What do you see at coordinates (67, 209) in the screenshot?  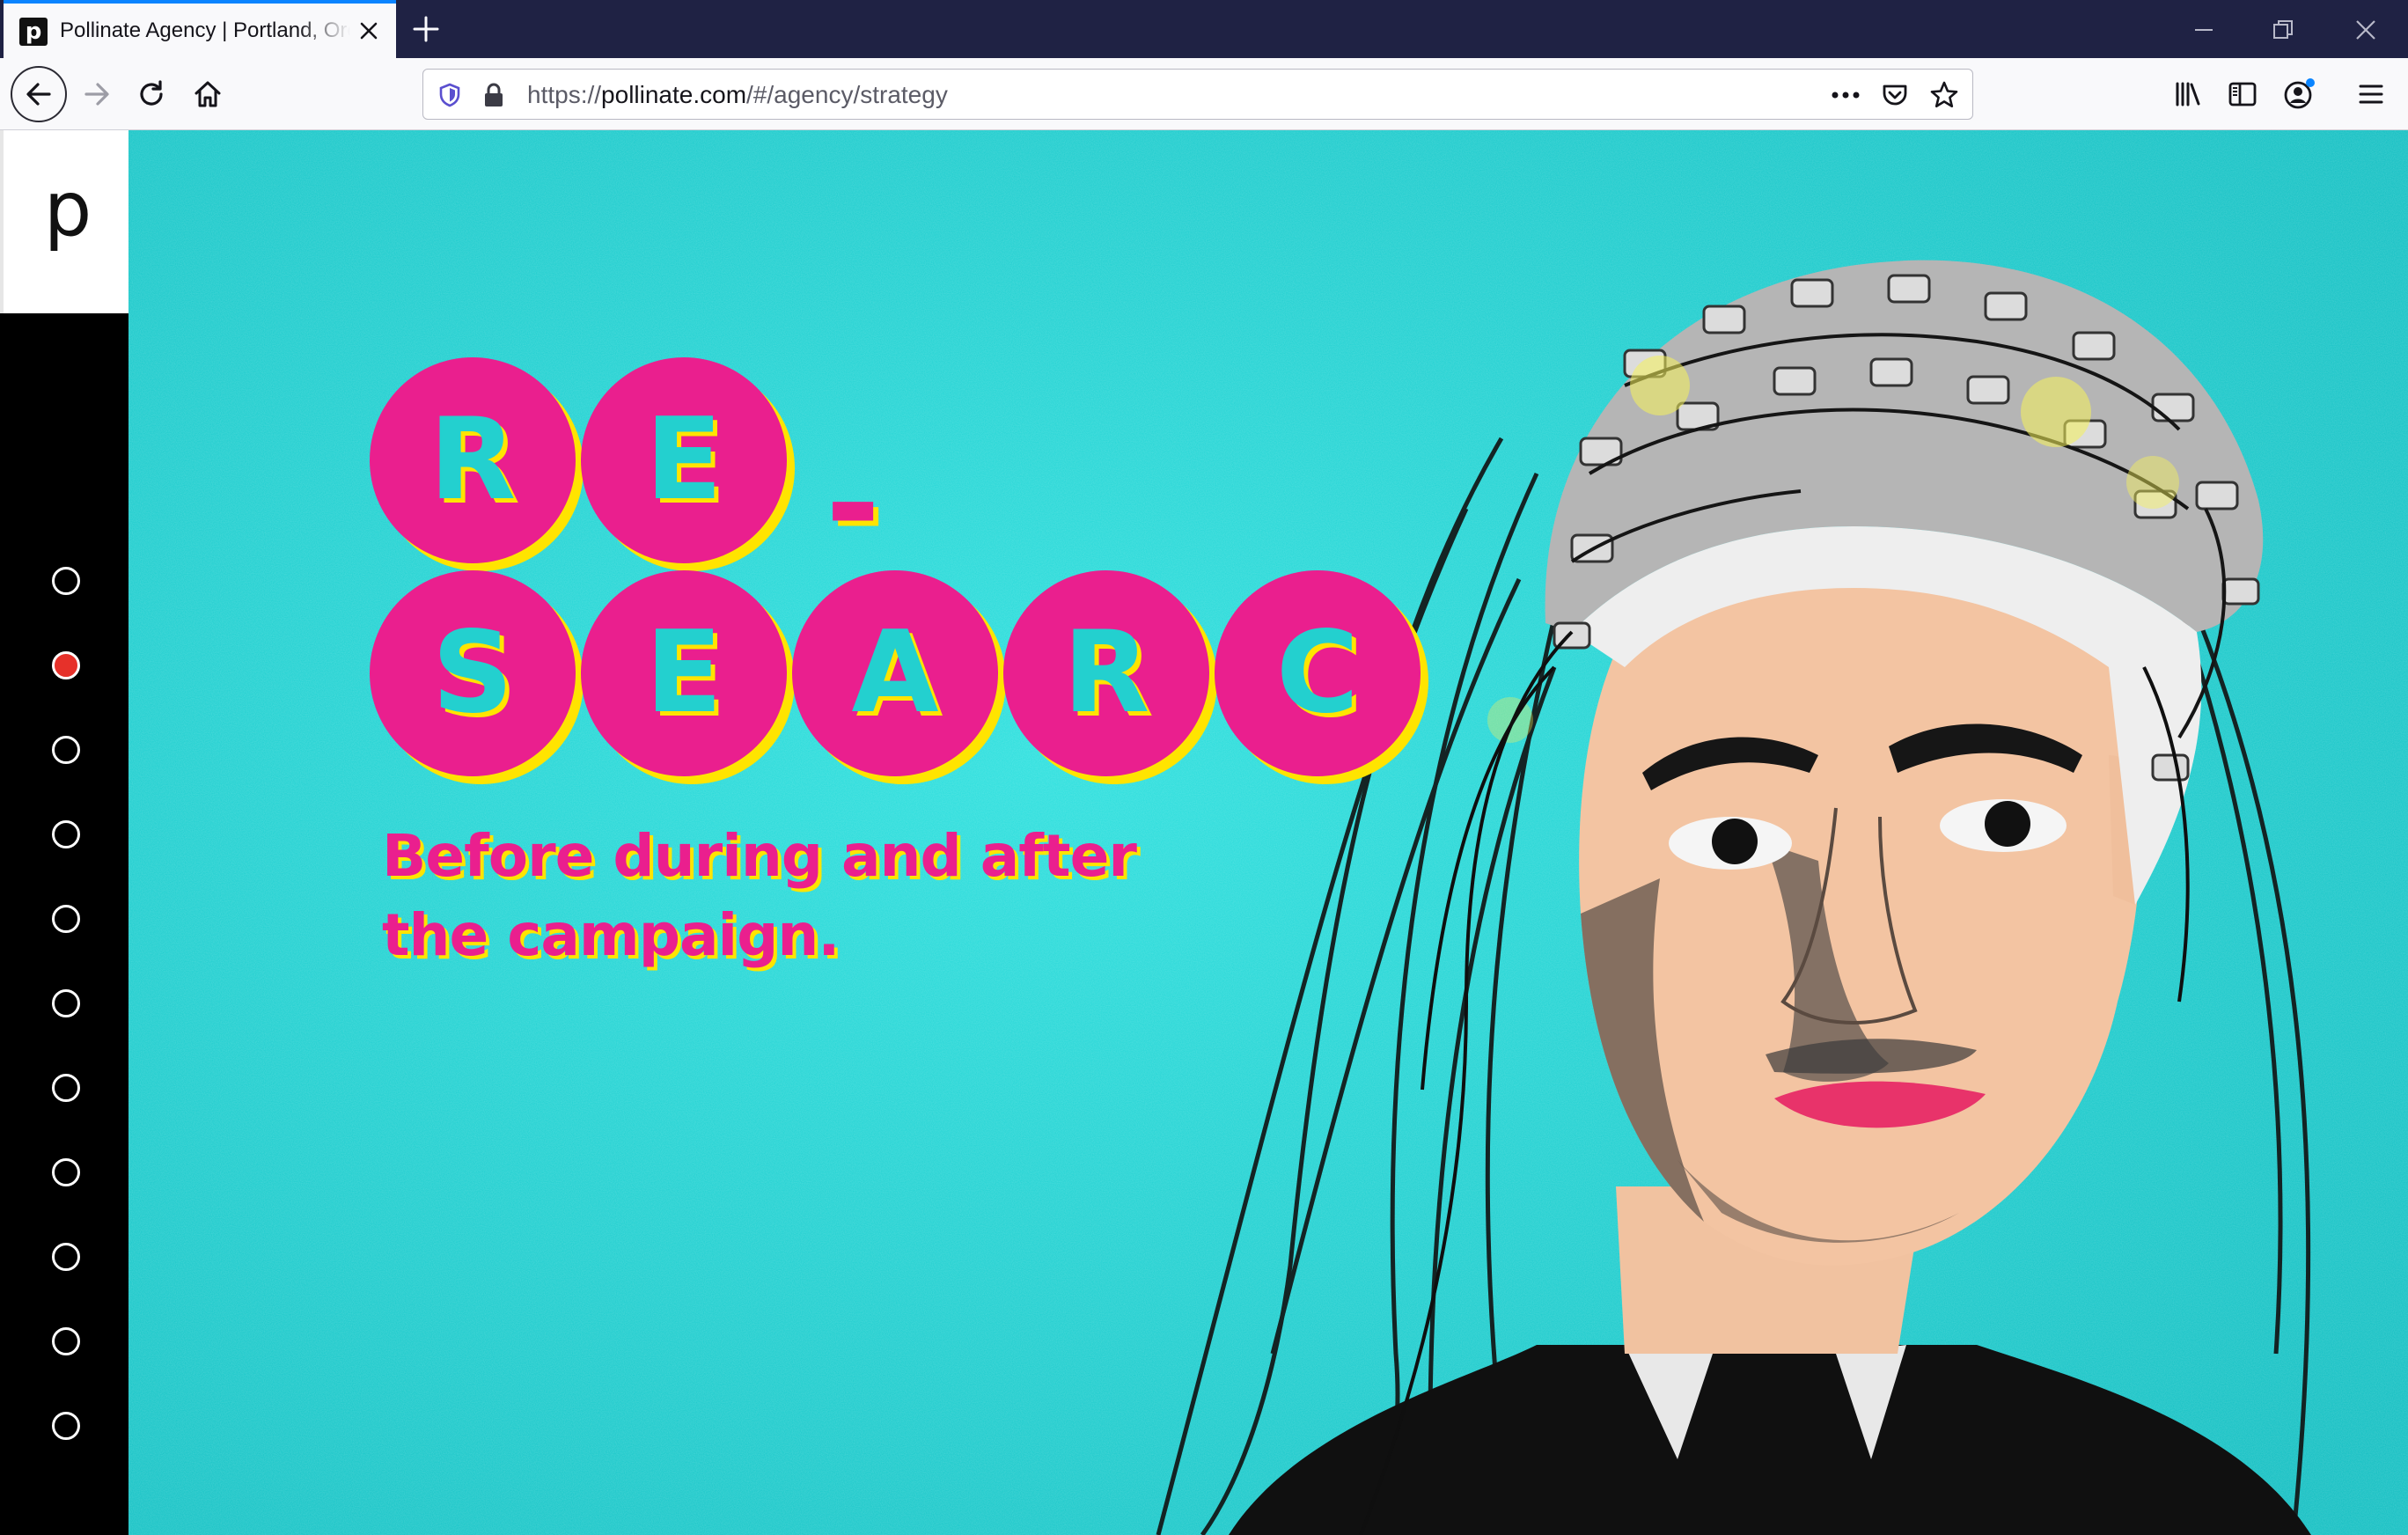 I see `logo-letter: p` at bounding box center [67, 209].